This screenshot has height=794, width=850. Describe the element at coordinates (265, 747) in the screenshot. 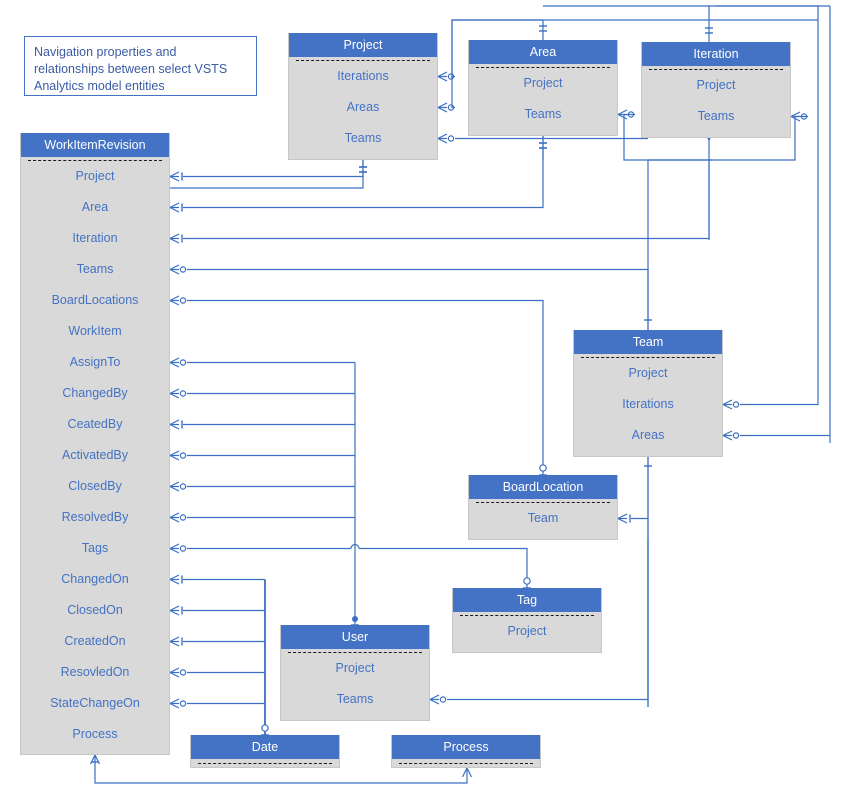

I see `entity-date-title: Date` at that location.